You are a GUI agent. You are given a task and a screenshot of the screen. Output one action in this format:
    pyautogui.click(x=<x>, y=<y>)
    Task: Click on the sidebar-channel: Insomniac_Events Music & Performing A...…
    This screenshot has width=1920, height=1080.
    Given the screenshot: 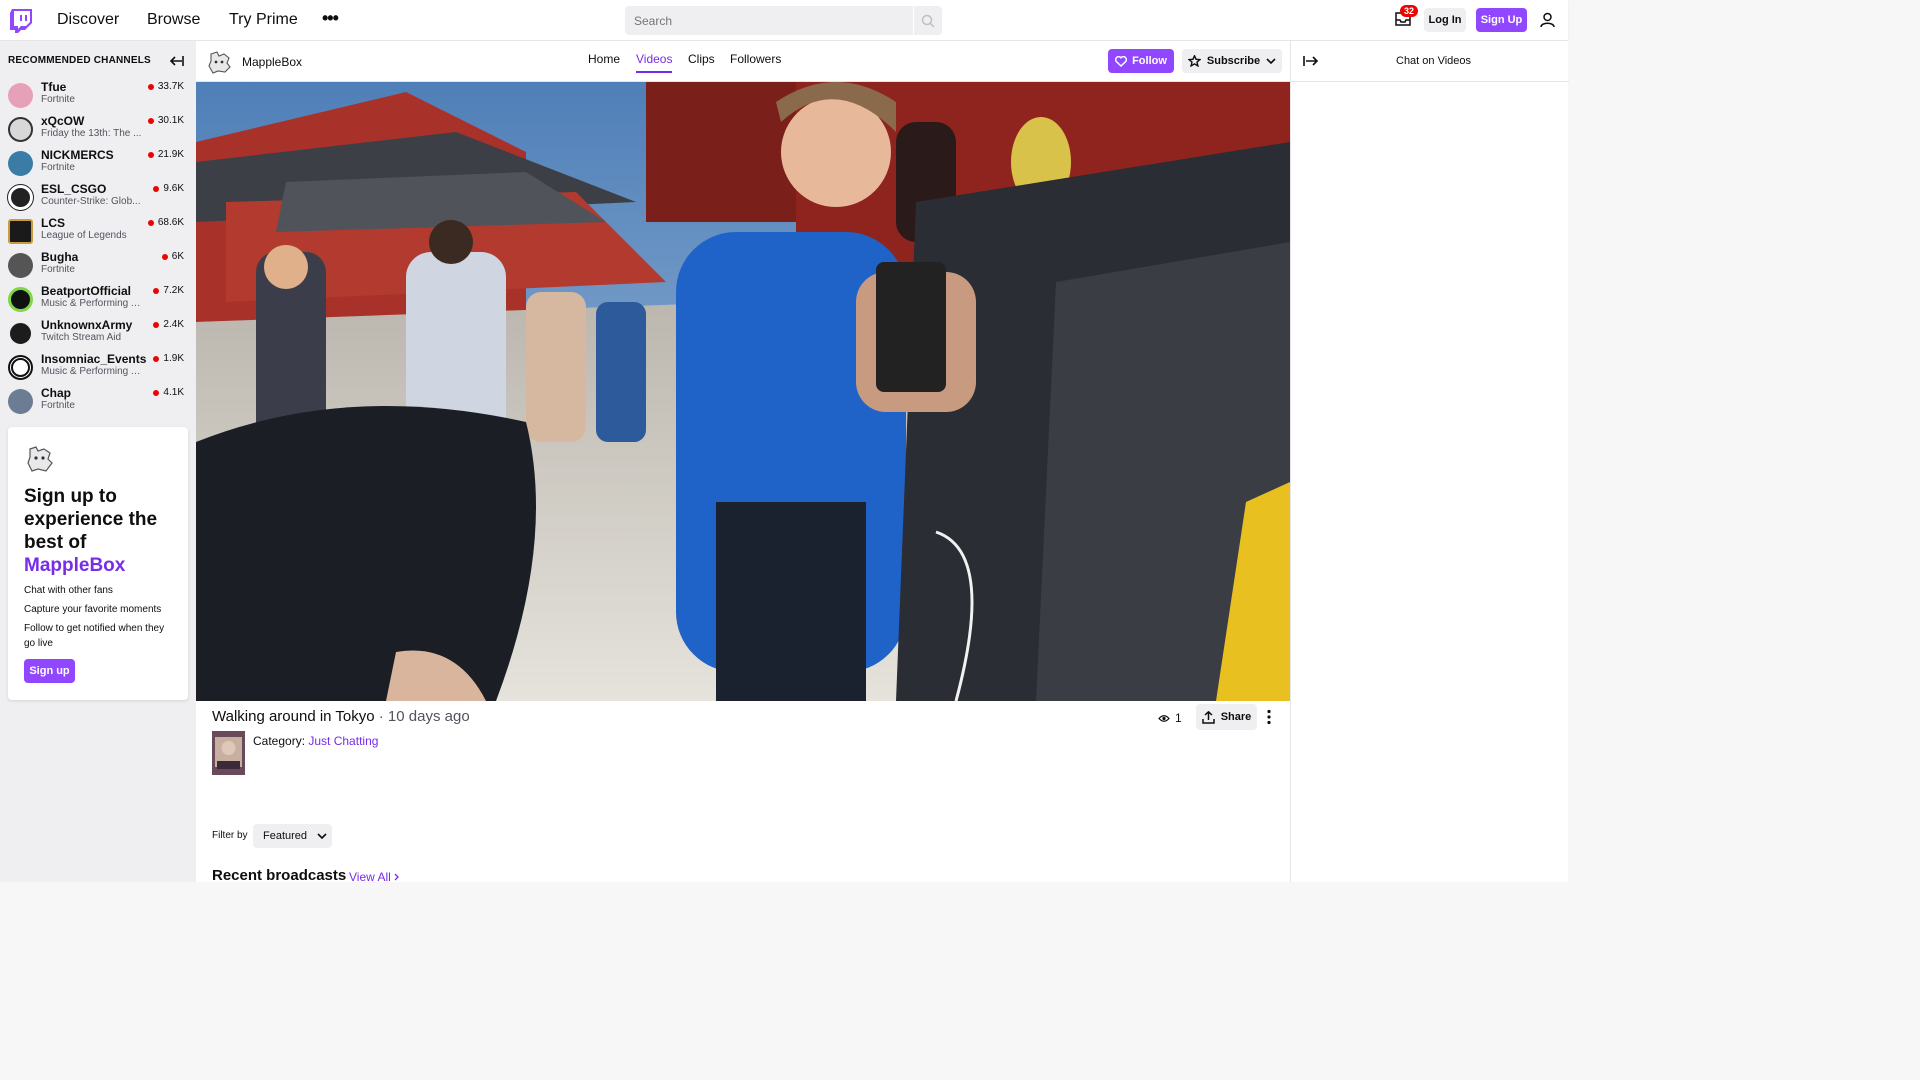 What is the action you would take?
    pyautogui.click(x=98, y=368)
    